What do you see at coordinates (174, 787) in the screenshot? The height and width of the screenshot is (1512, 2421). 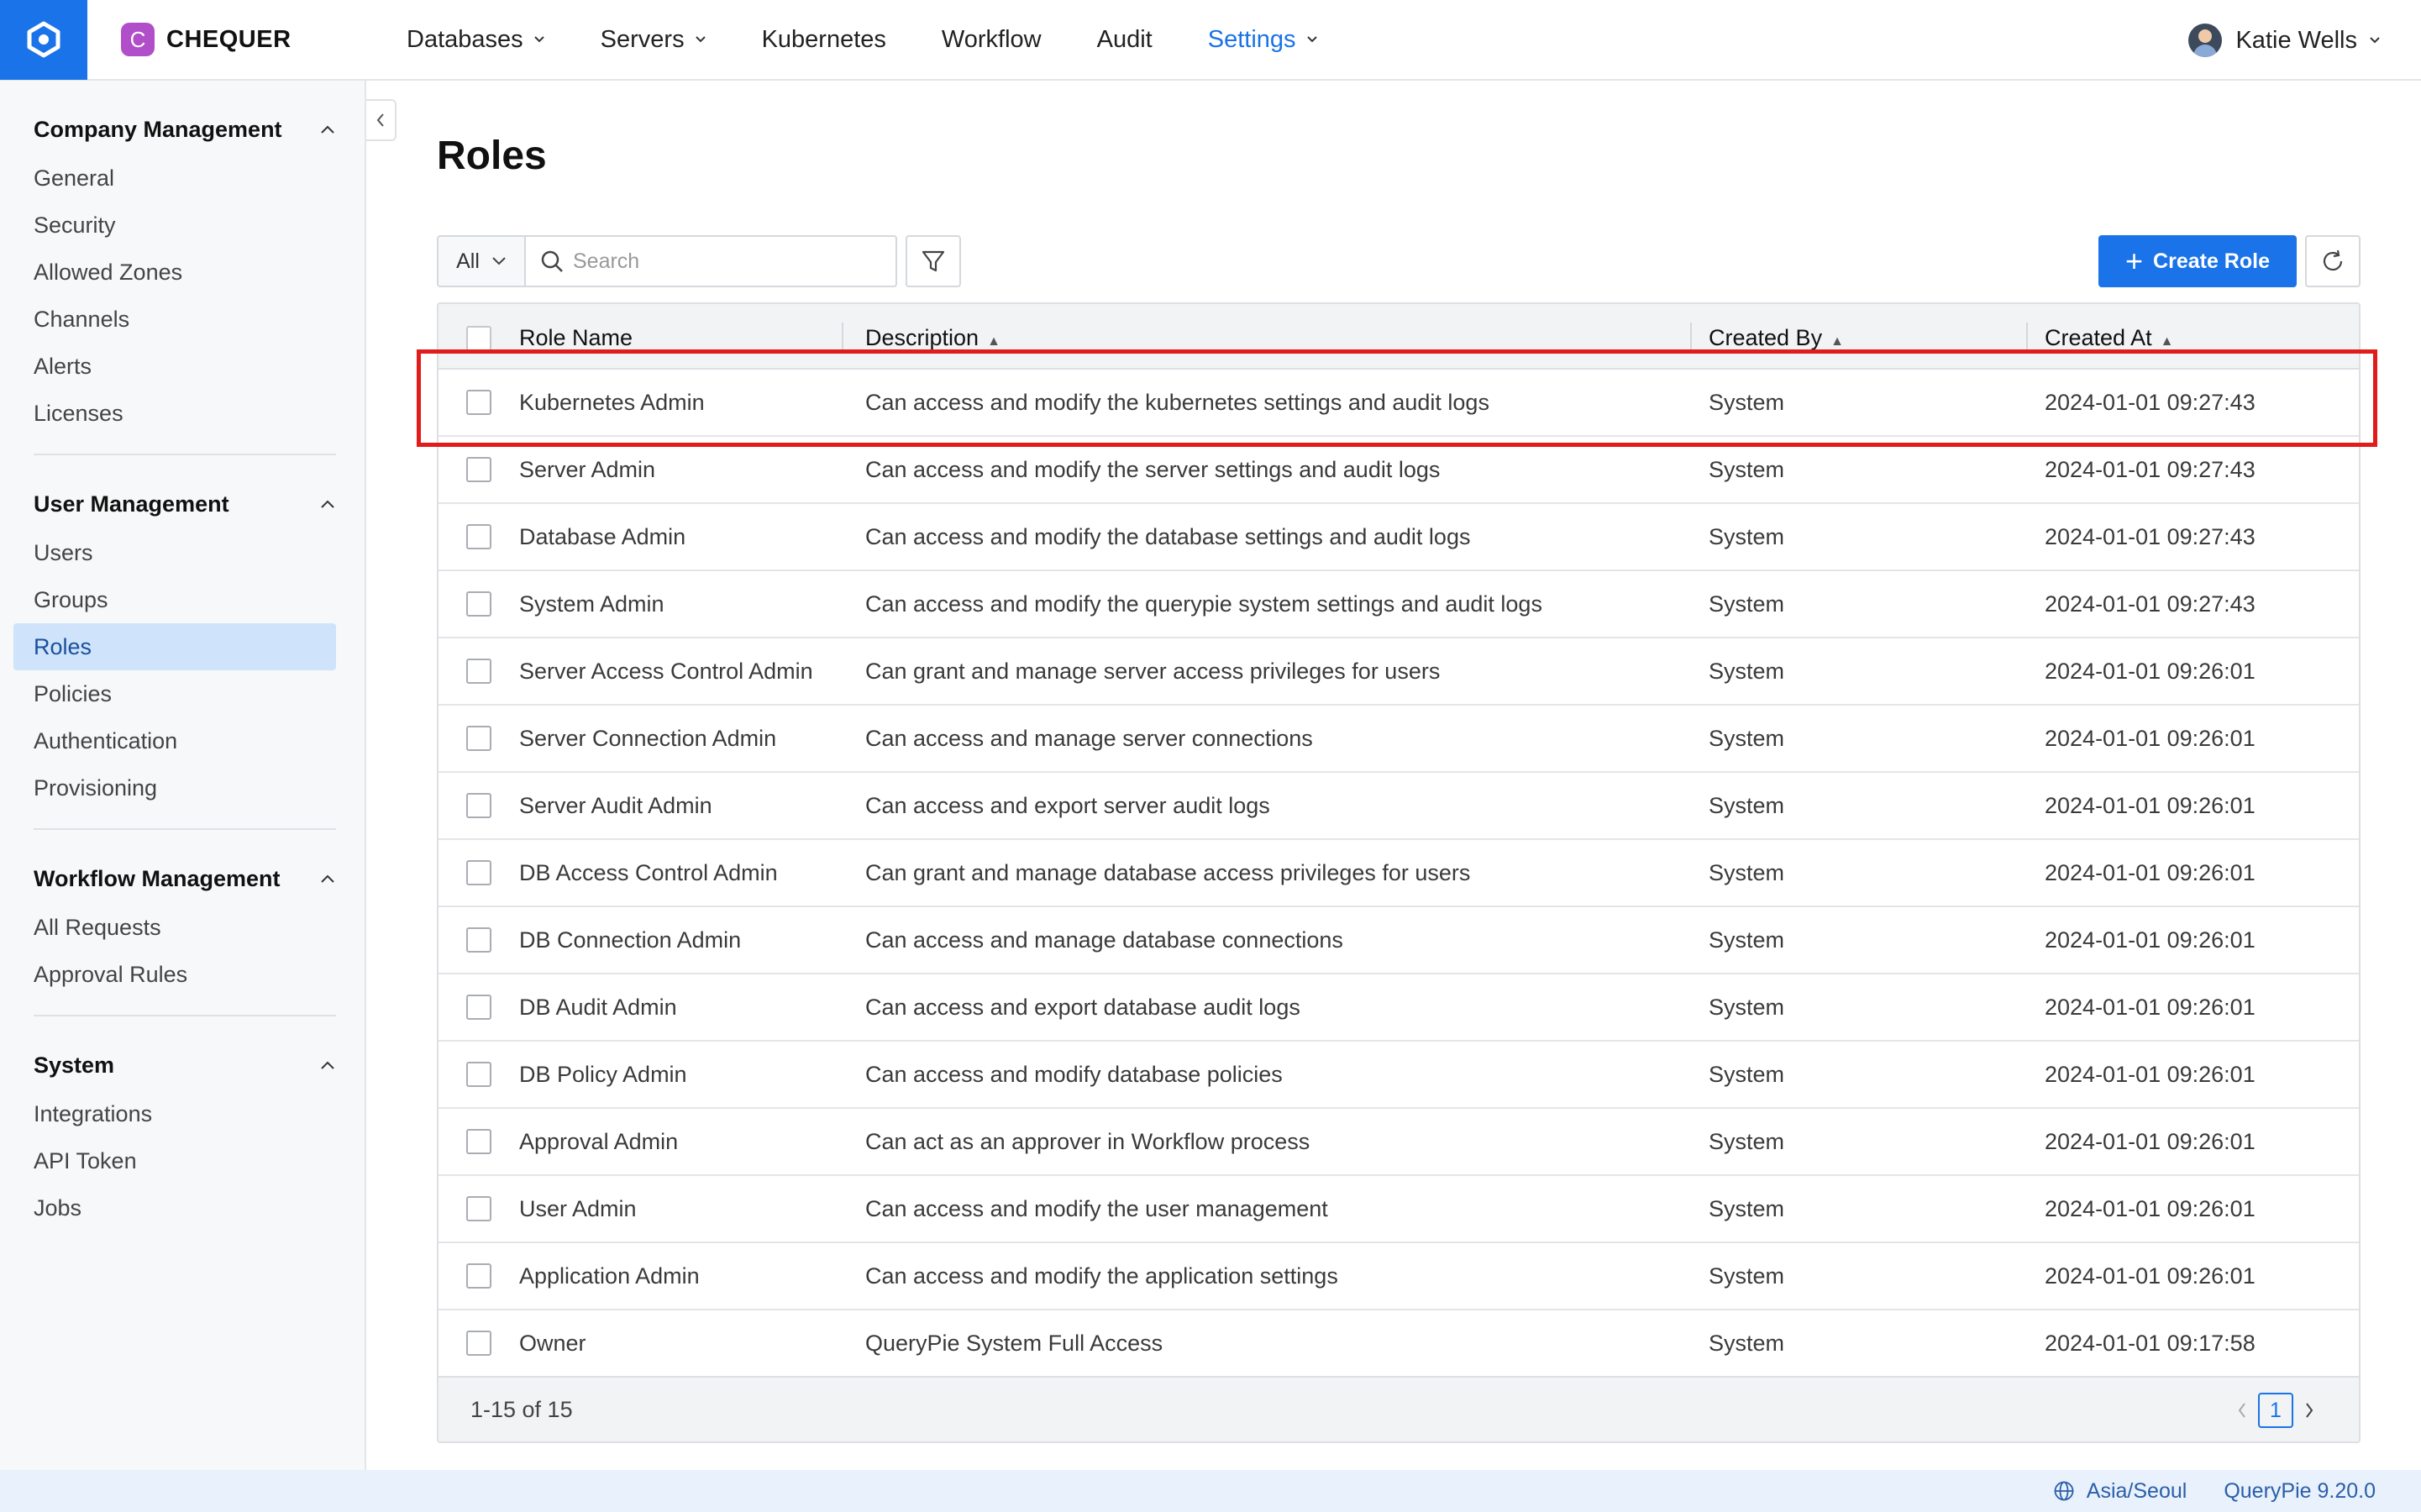 I see `sidebar-item-provisioning: Provisioning` at bounding box center [174, 787].